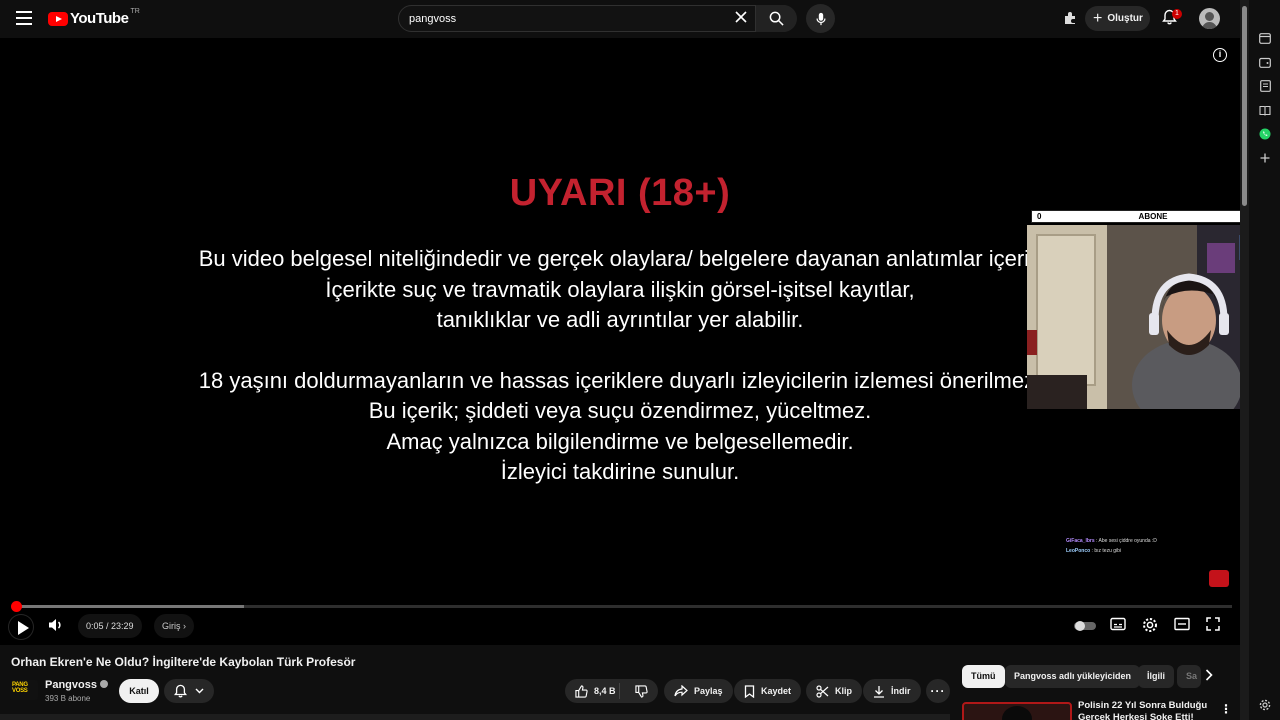 This screenshot has height=720, width=1280. Describe the element at coordinates (1118, 626) in the screenshot. I see `subtitles-icon` at that location.